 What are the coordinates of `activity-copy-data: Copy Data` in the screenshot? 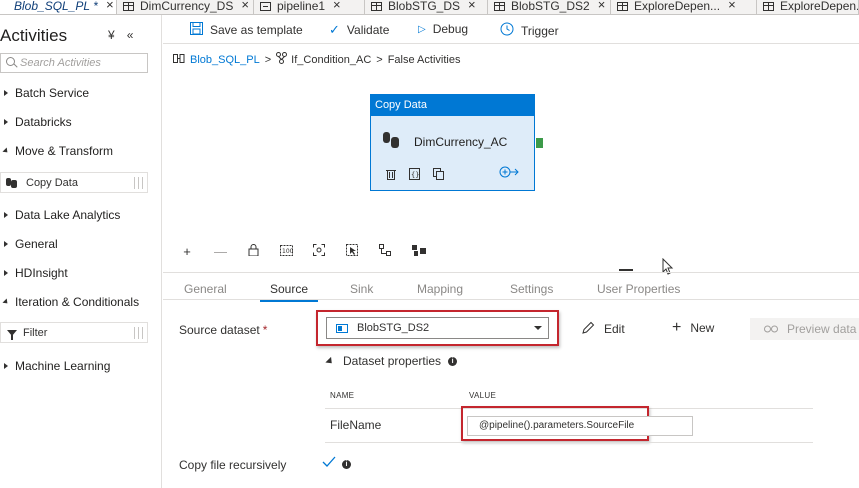 It's located at (74, 182).